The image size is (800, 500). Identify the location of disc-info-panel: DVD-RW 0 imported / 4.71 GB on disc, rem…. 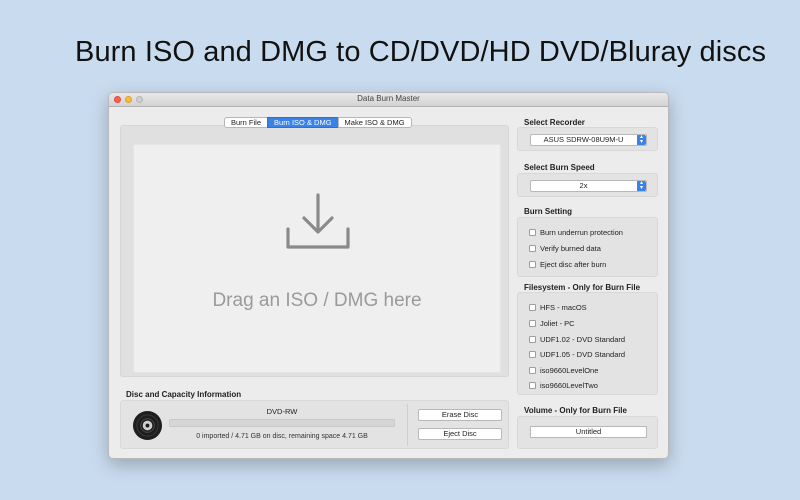
(314, 424).